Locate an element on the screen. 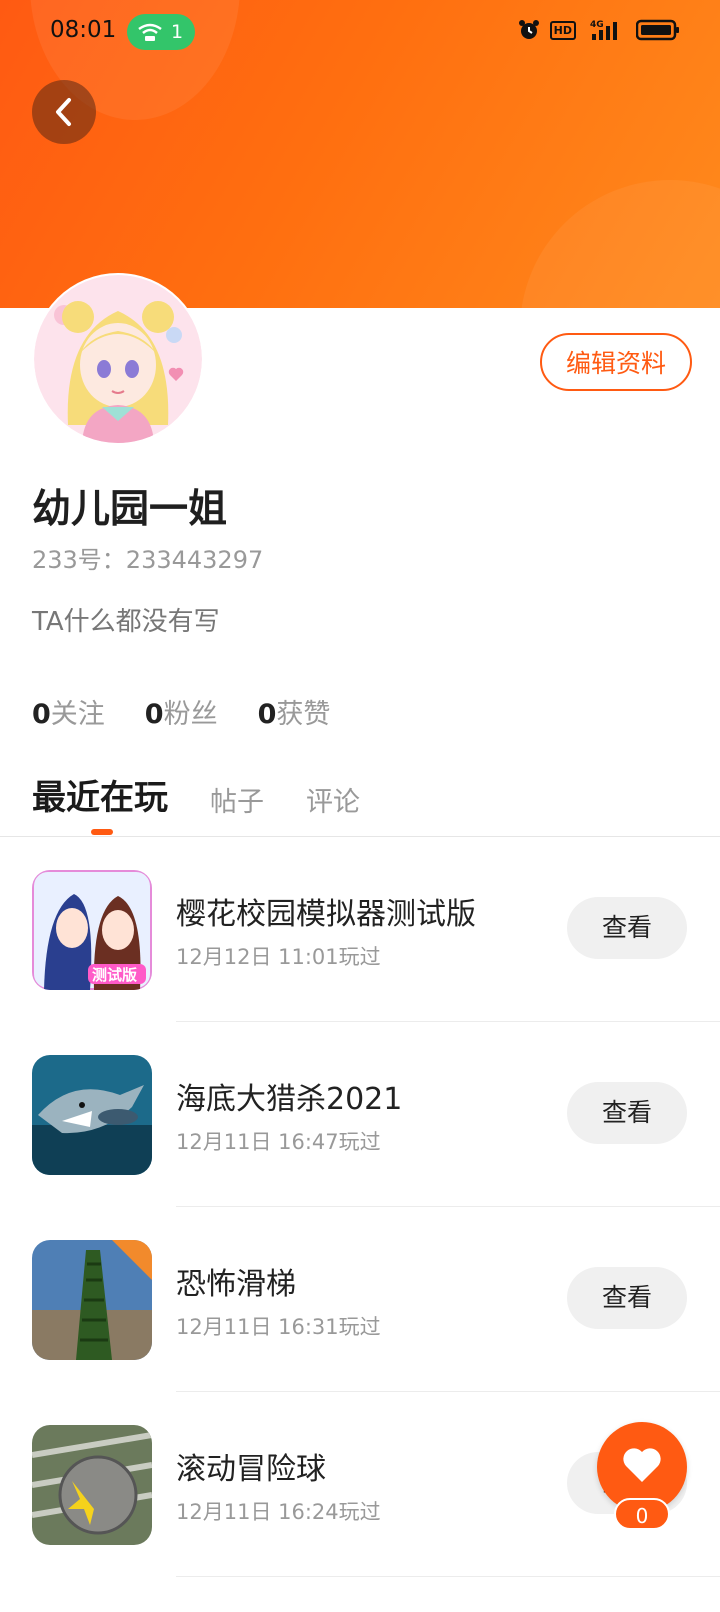 The width and height of the screenshot is (720, 1612). stat-following-label: 关注 is located at coordinates (77, 714).